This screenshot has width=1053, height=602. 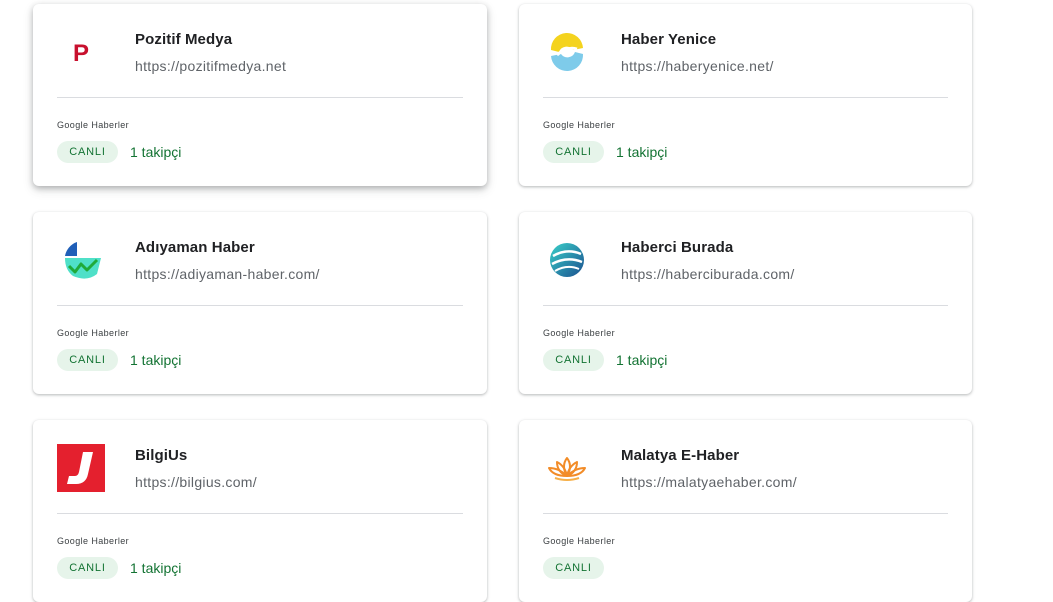 What do you see at coordinates (211, 66) in the screenshot?
I see `source-url: https://pozitifmedya.net` at bounding box center [211, 66].